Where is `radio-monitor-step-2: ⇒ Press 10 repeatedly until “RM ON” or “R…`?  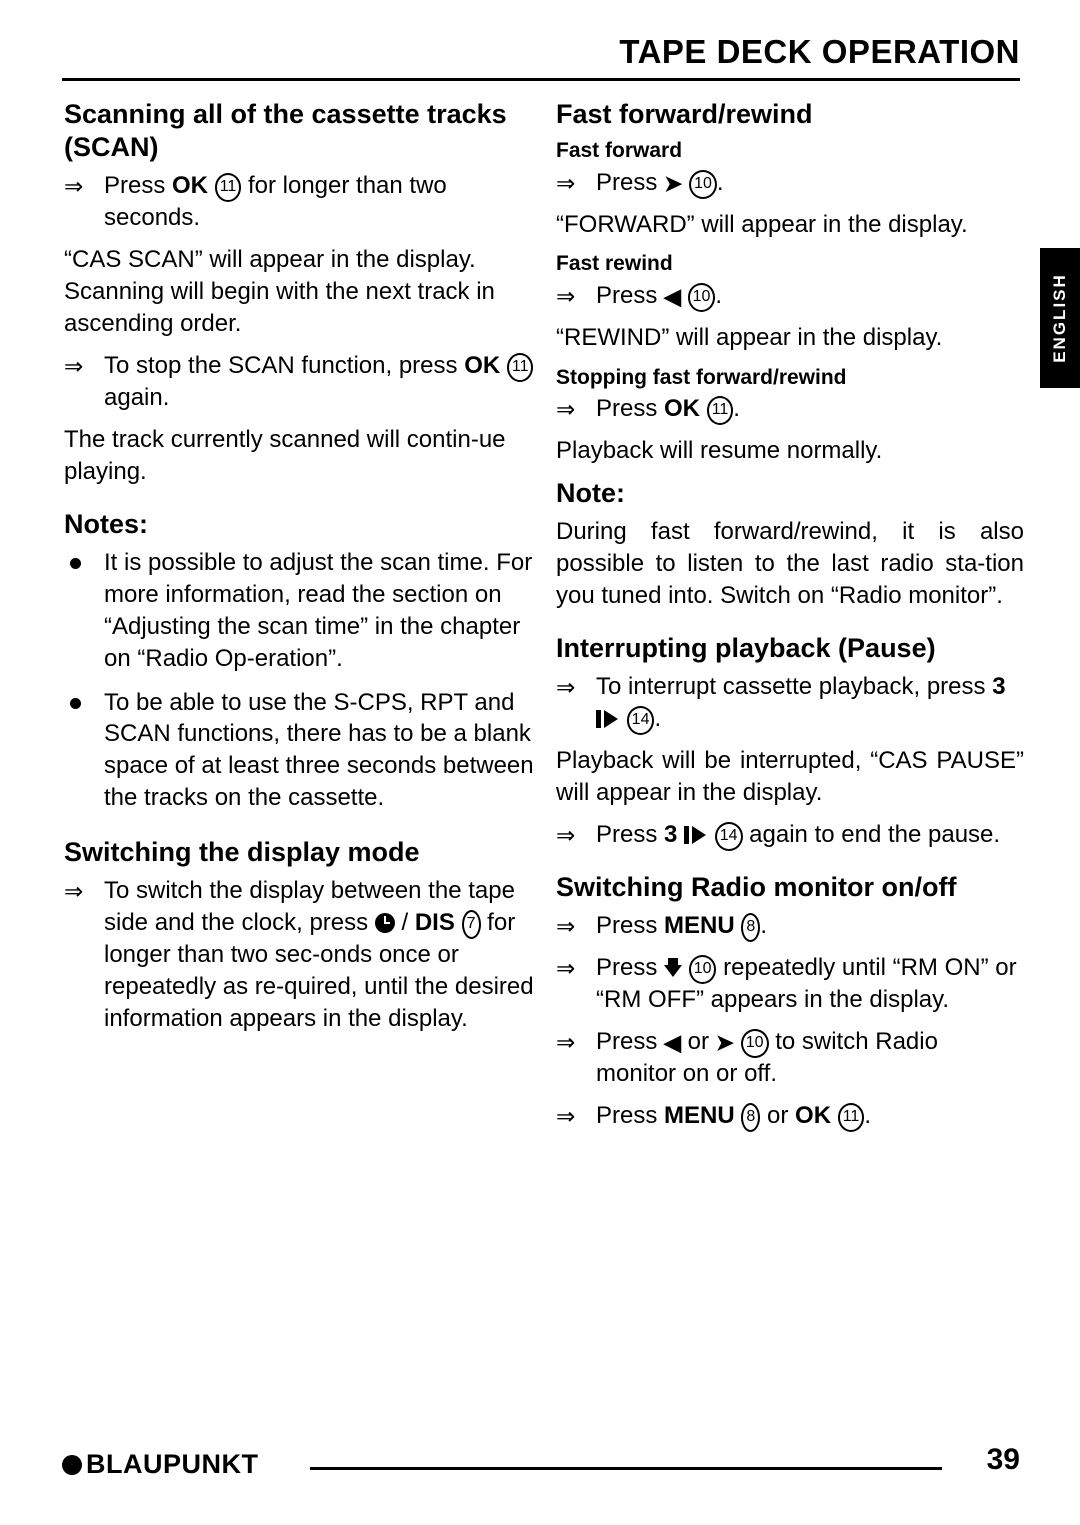
radio-monitor-step-2: ⇒ Press 10 repeatedly until “RM ON” or “R… is located at coordinates (790, 984).